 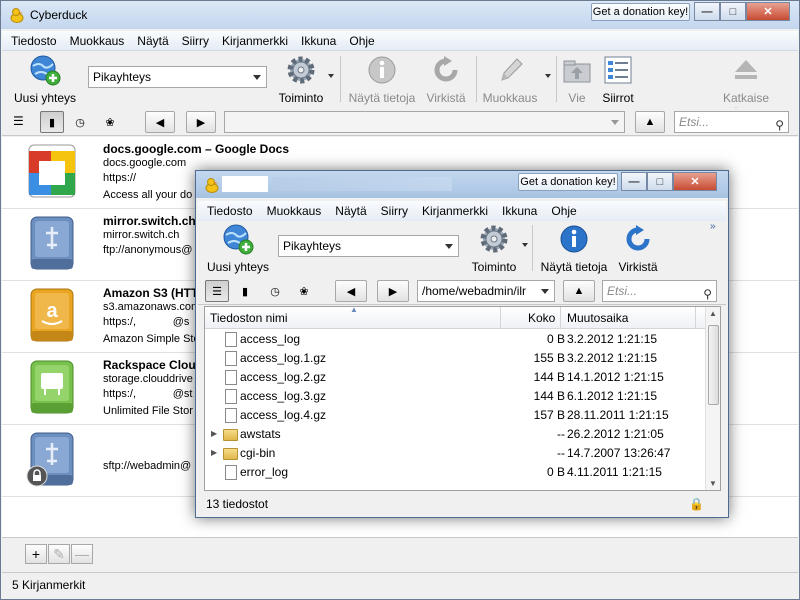 What do you see at coordinates (548, 76) in the screenshot?
I see `edit-dropdown-arrow-icon` at bounding box center [548, 76].